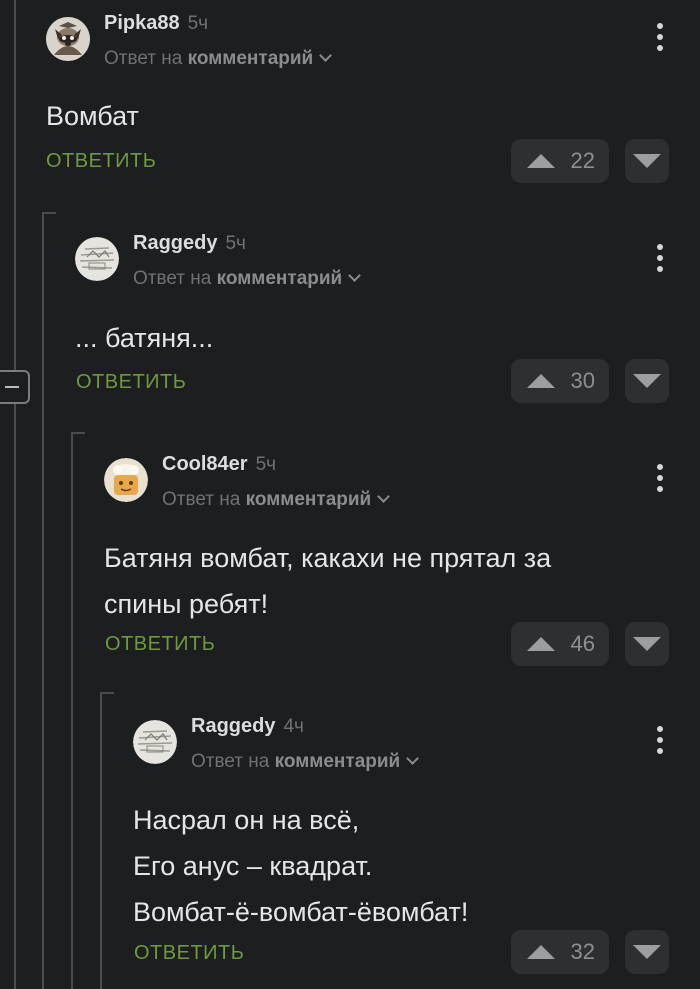 This screenshot has width=700, height=989. I want to click on comment-time: 4ч, so click(293, 726).